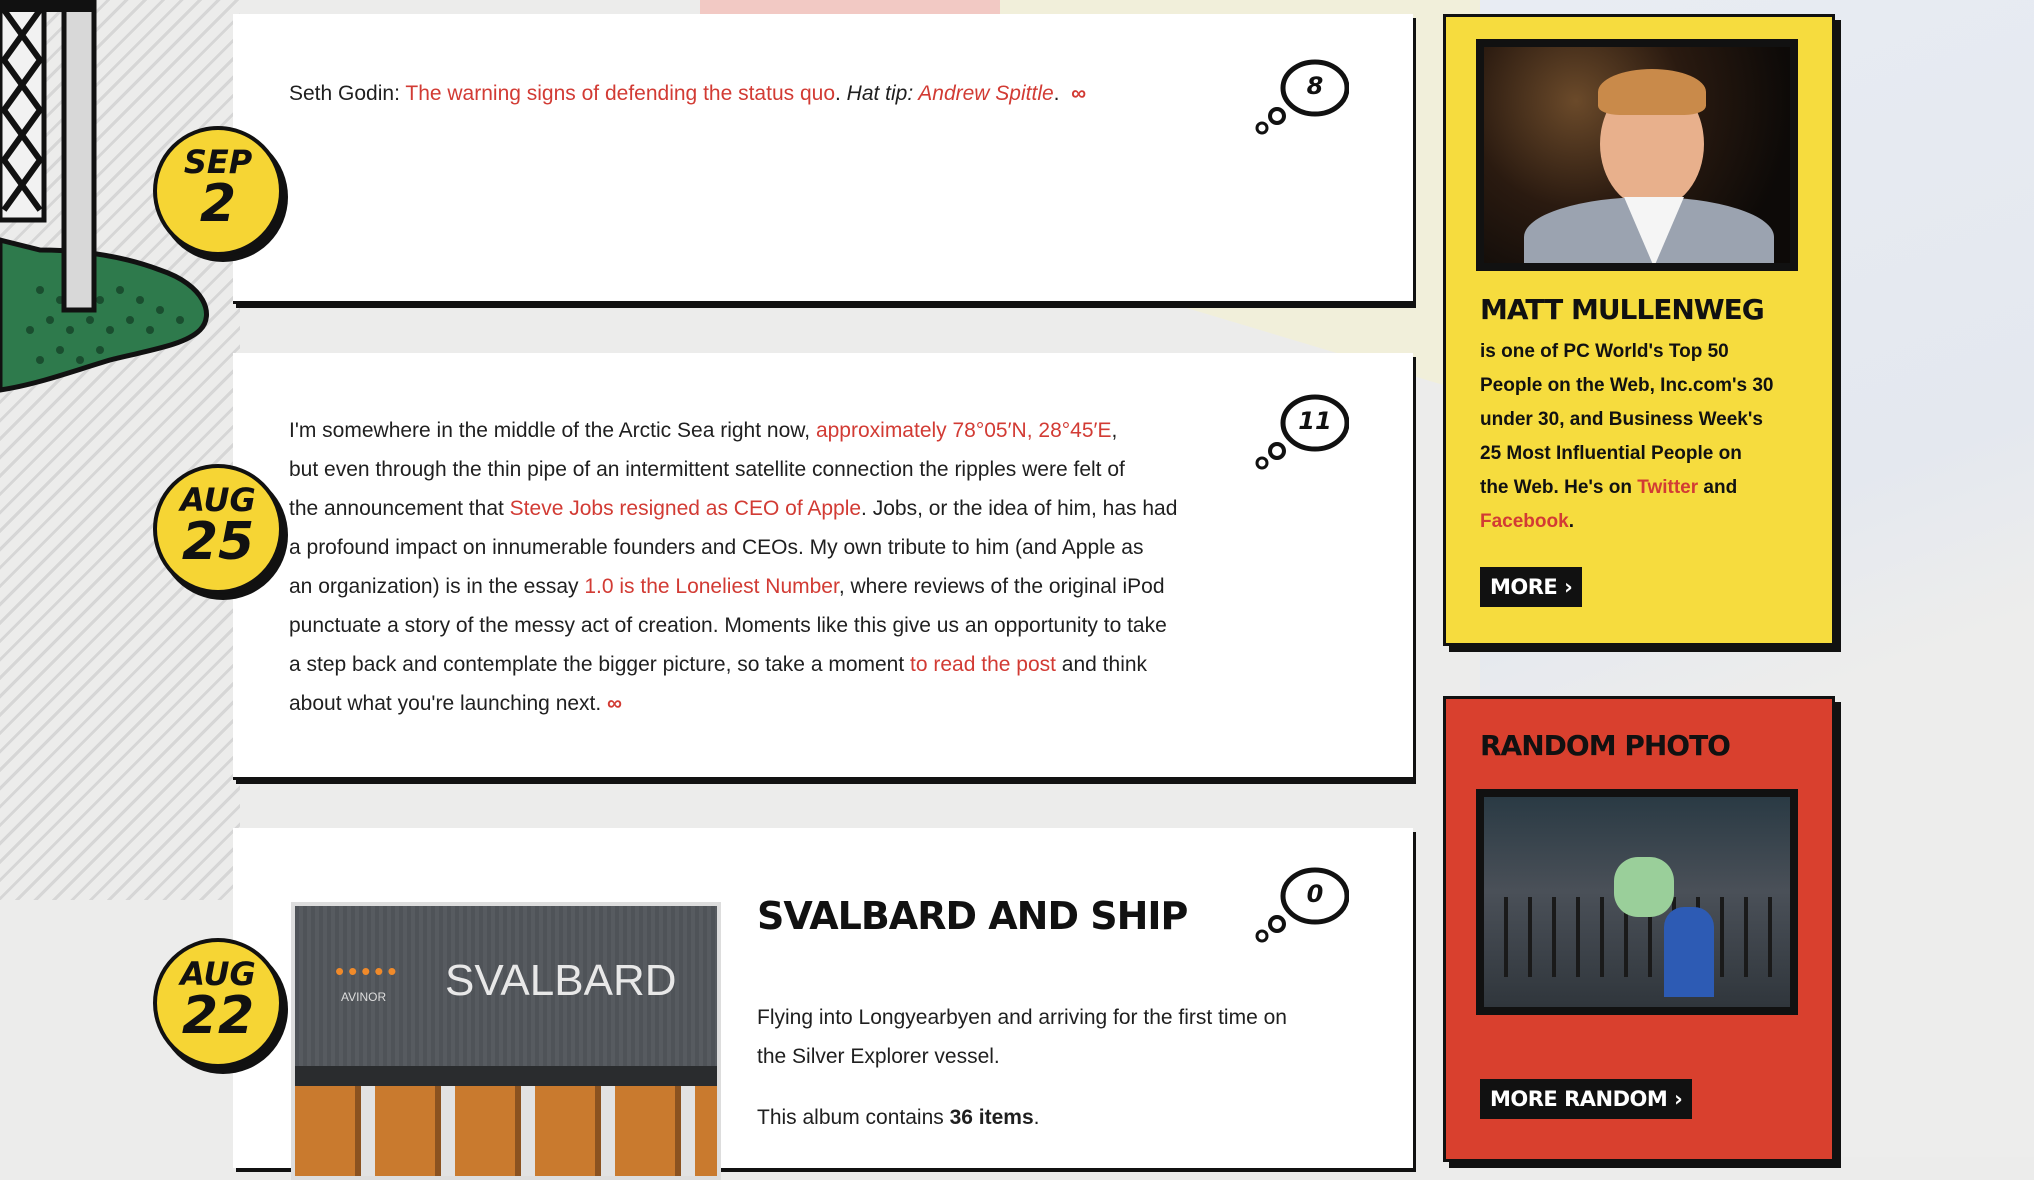 The image size is (2034, 1180). Describe the element at coordinates (1531, 587) in the screenshot. I see `more-button: MORE ›` at that location.